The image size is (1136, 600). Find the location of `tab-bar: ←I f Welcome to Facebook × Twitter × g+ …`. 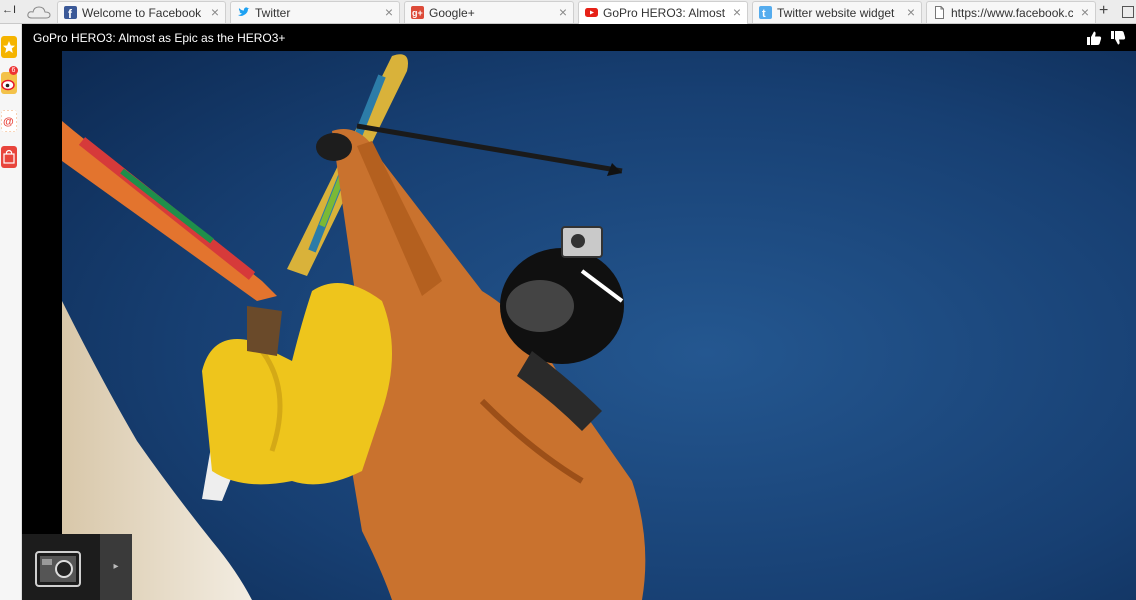

tab-bar: ←I f Welcome to Facebook × Twitter × g+ … is located at coordinates (568, 12).